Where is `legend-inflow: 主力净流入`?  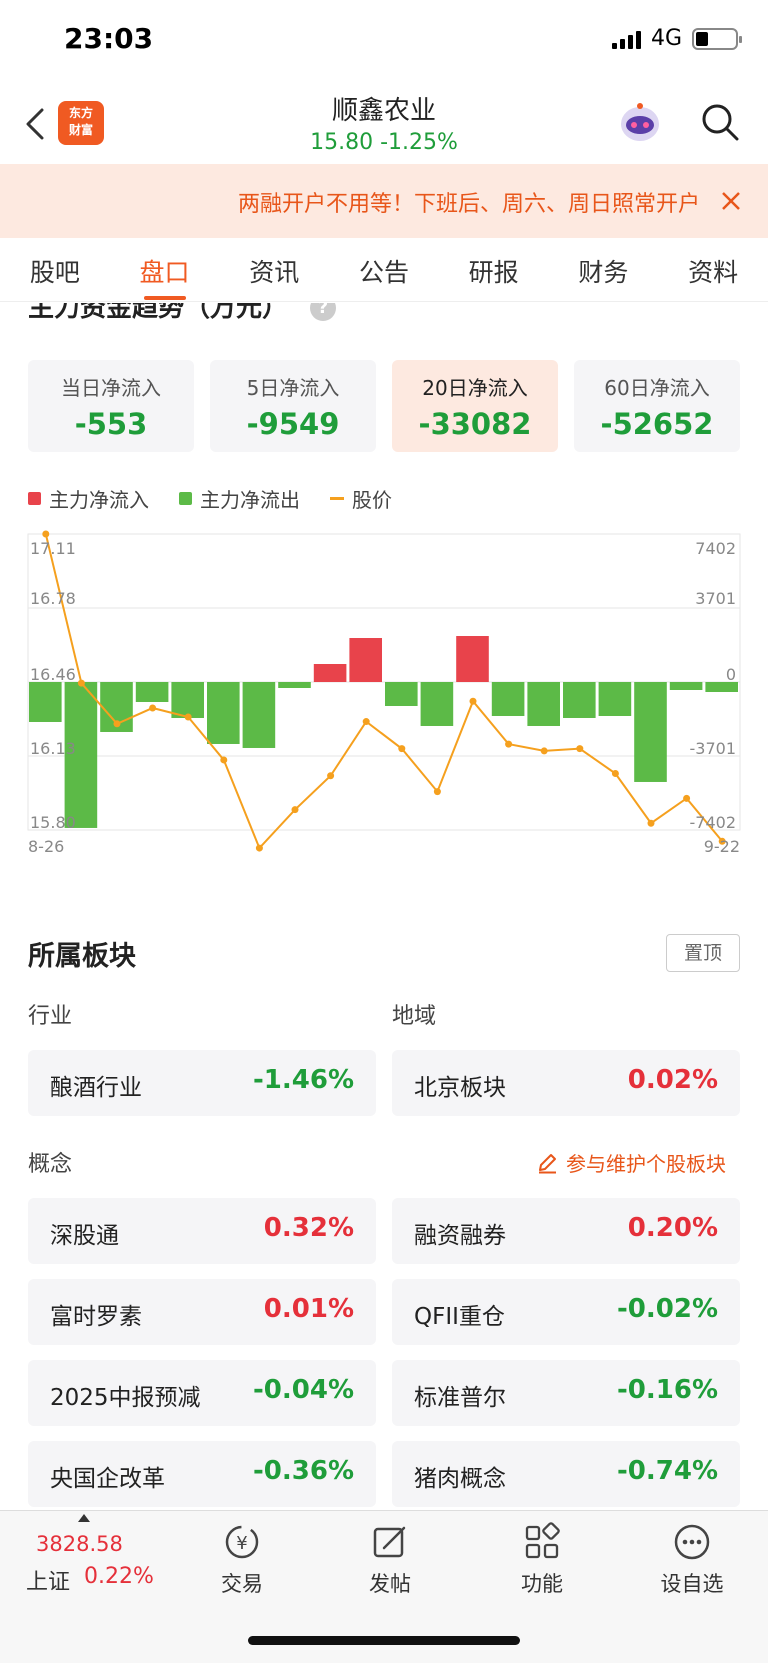 legend-inflow: 主力净流入 is located at coordinates (88, 498).